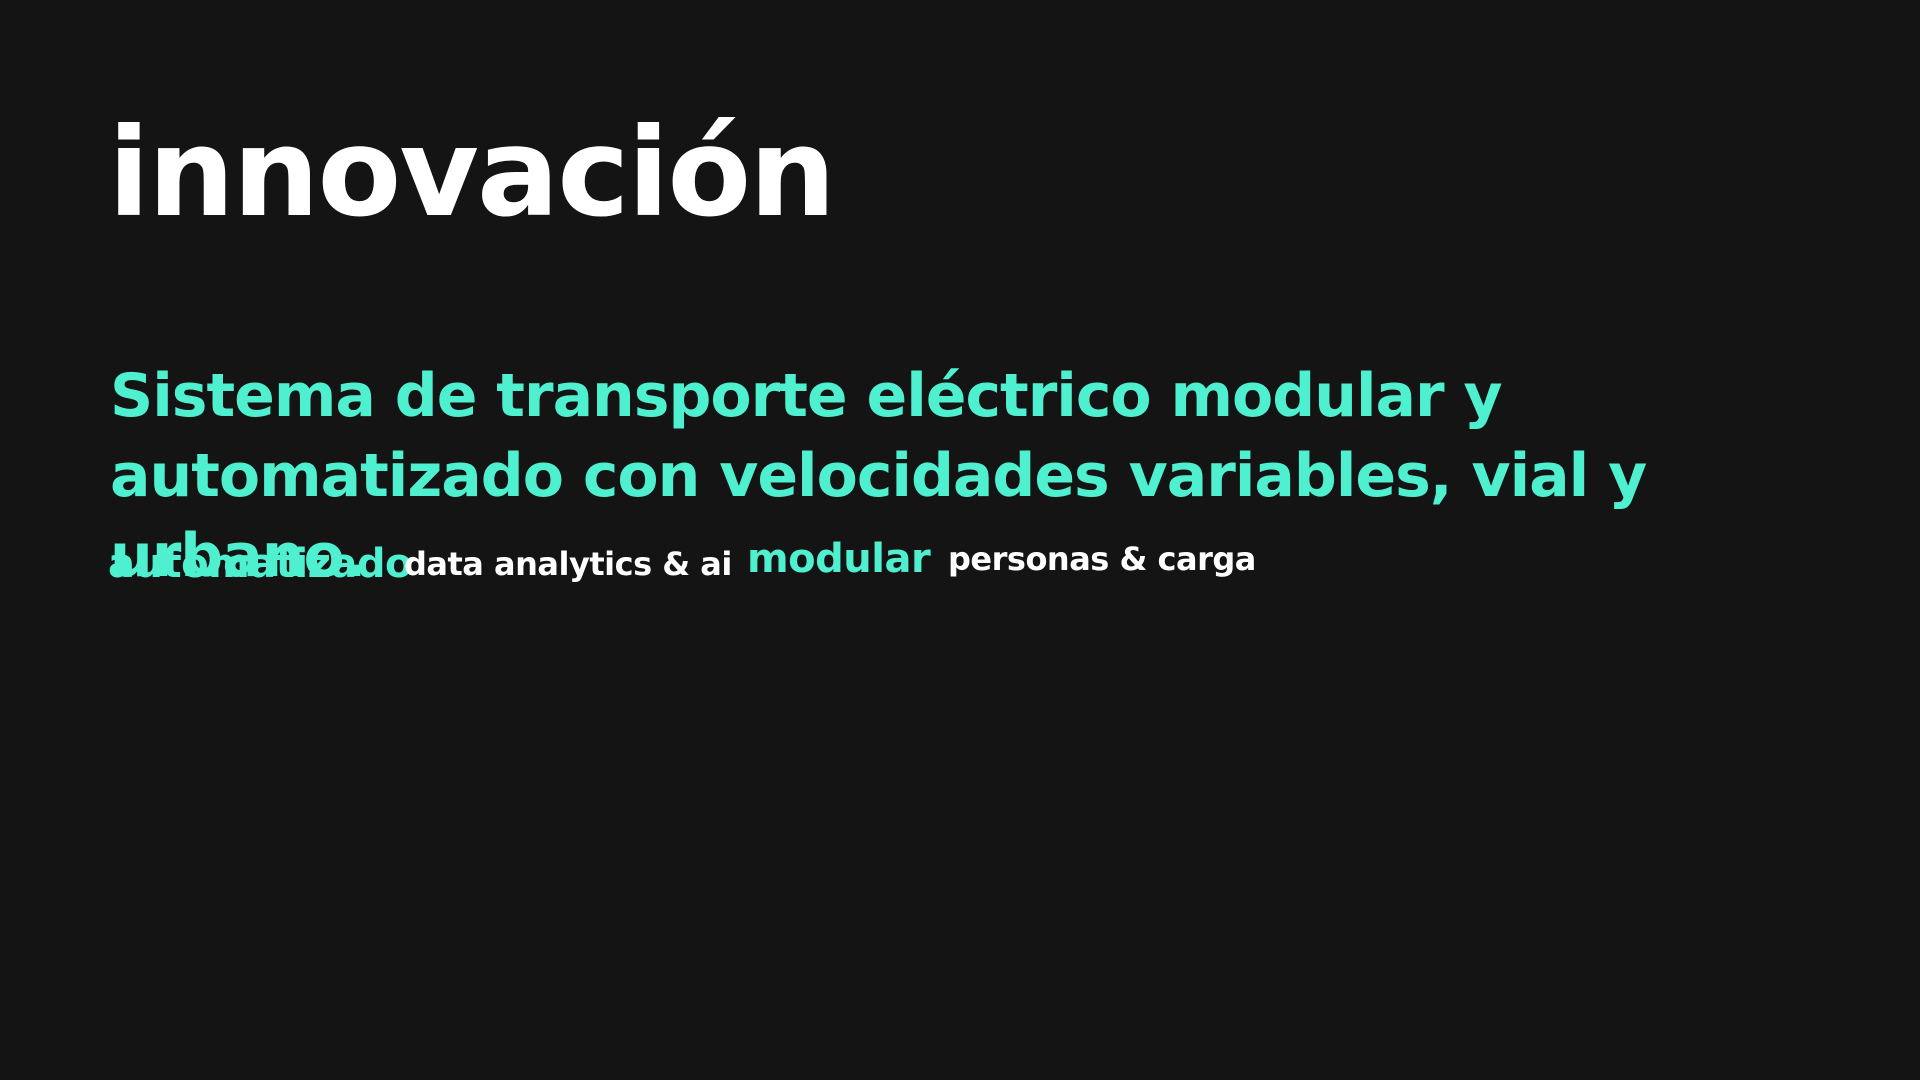 Image resolution: width=1920 pixels, height=1080 pixels. What do you see at coordinates (568, 564) in the screenshot?
I see `tag-data-analytics: data analytics & ai` at bounding box center [568, 564].